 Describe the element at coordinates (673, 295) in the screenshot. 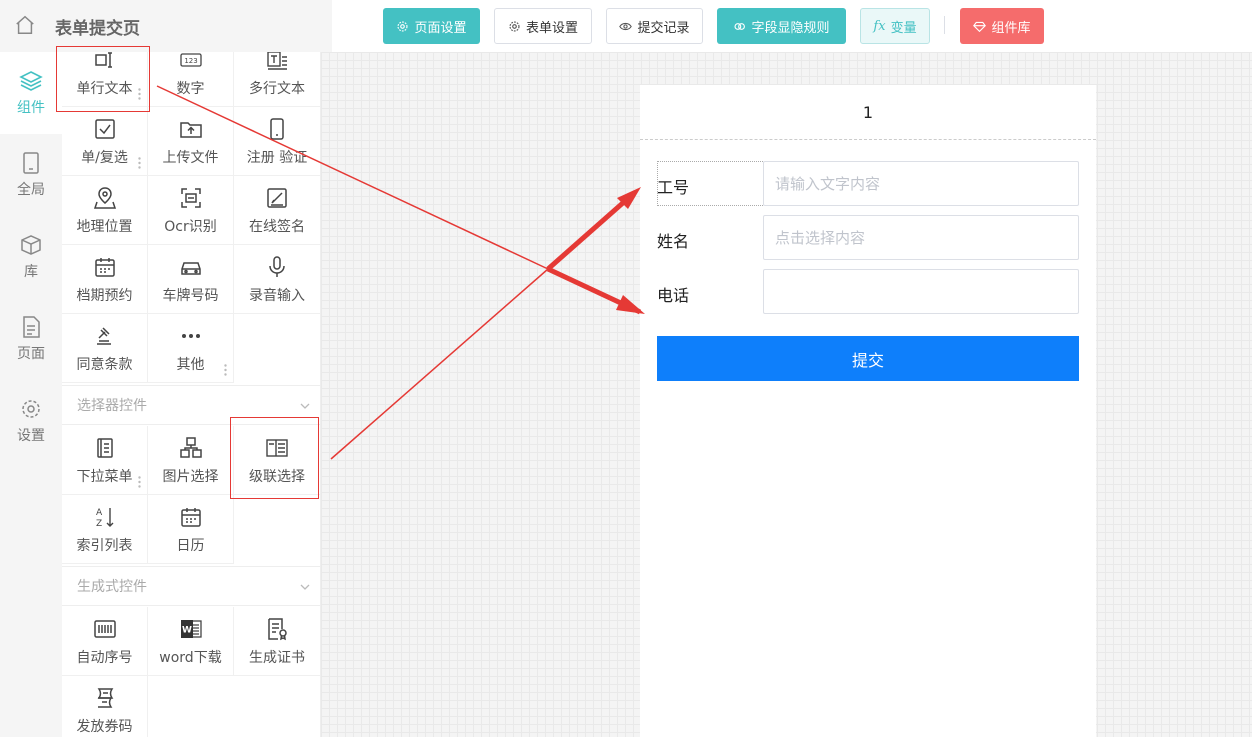

I see `field-label-phone: 电话` at that location.